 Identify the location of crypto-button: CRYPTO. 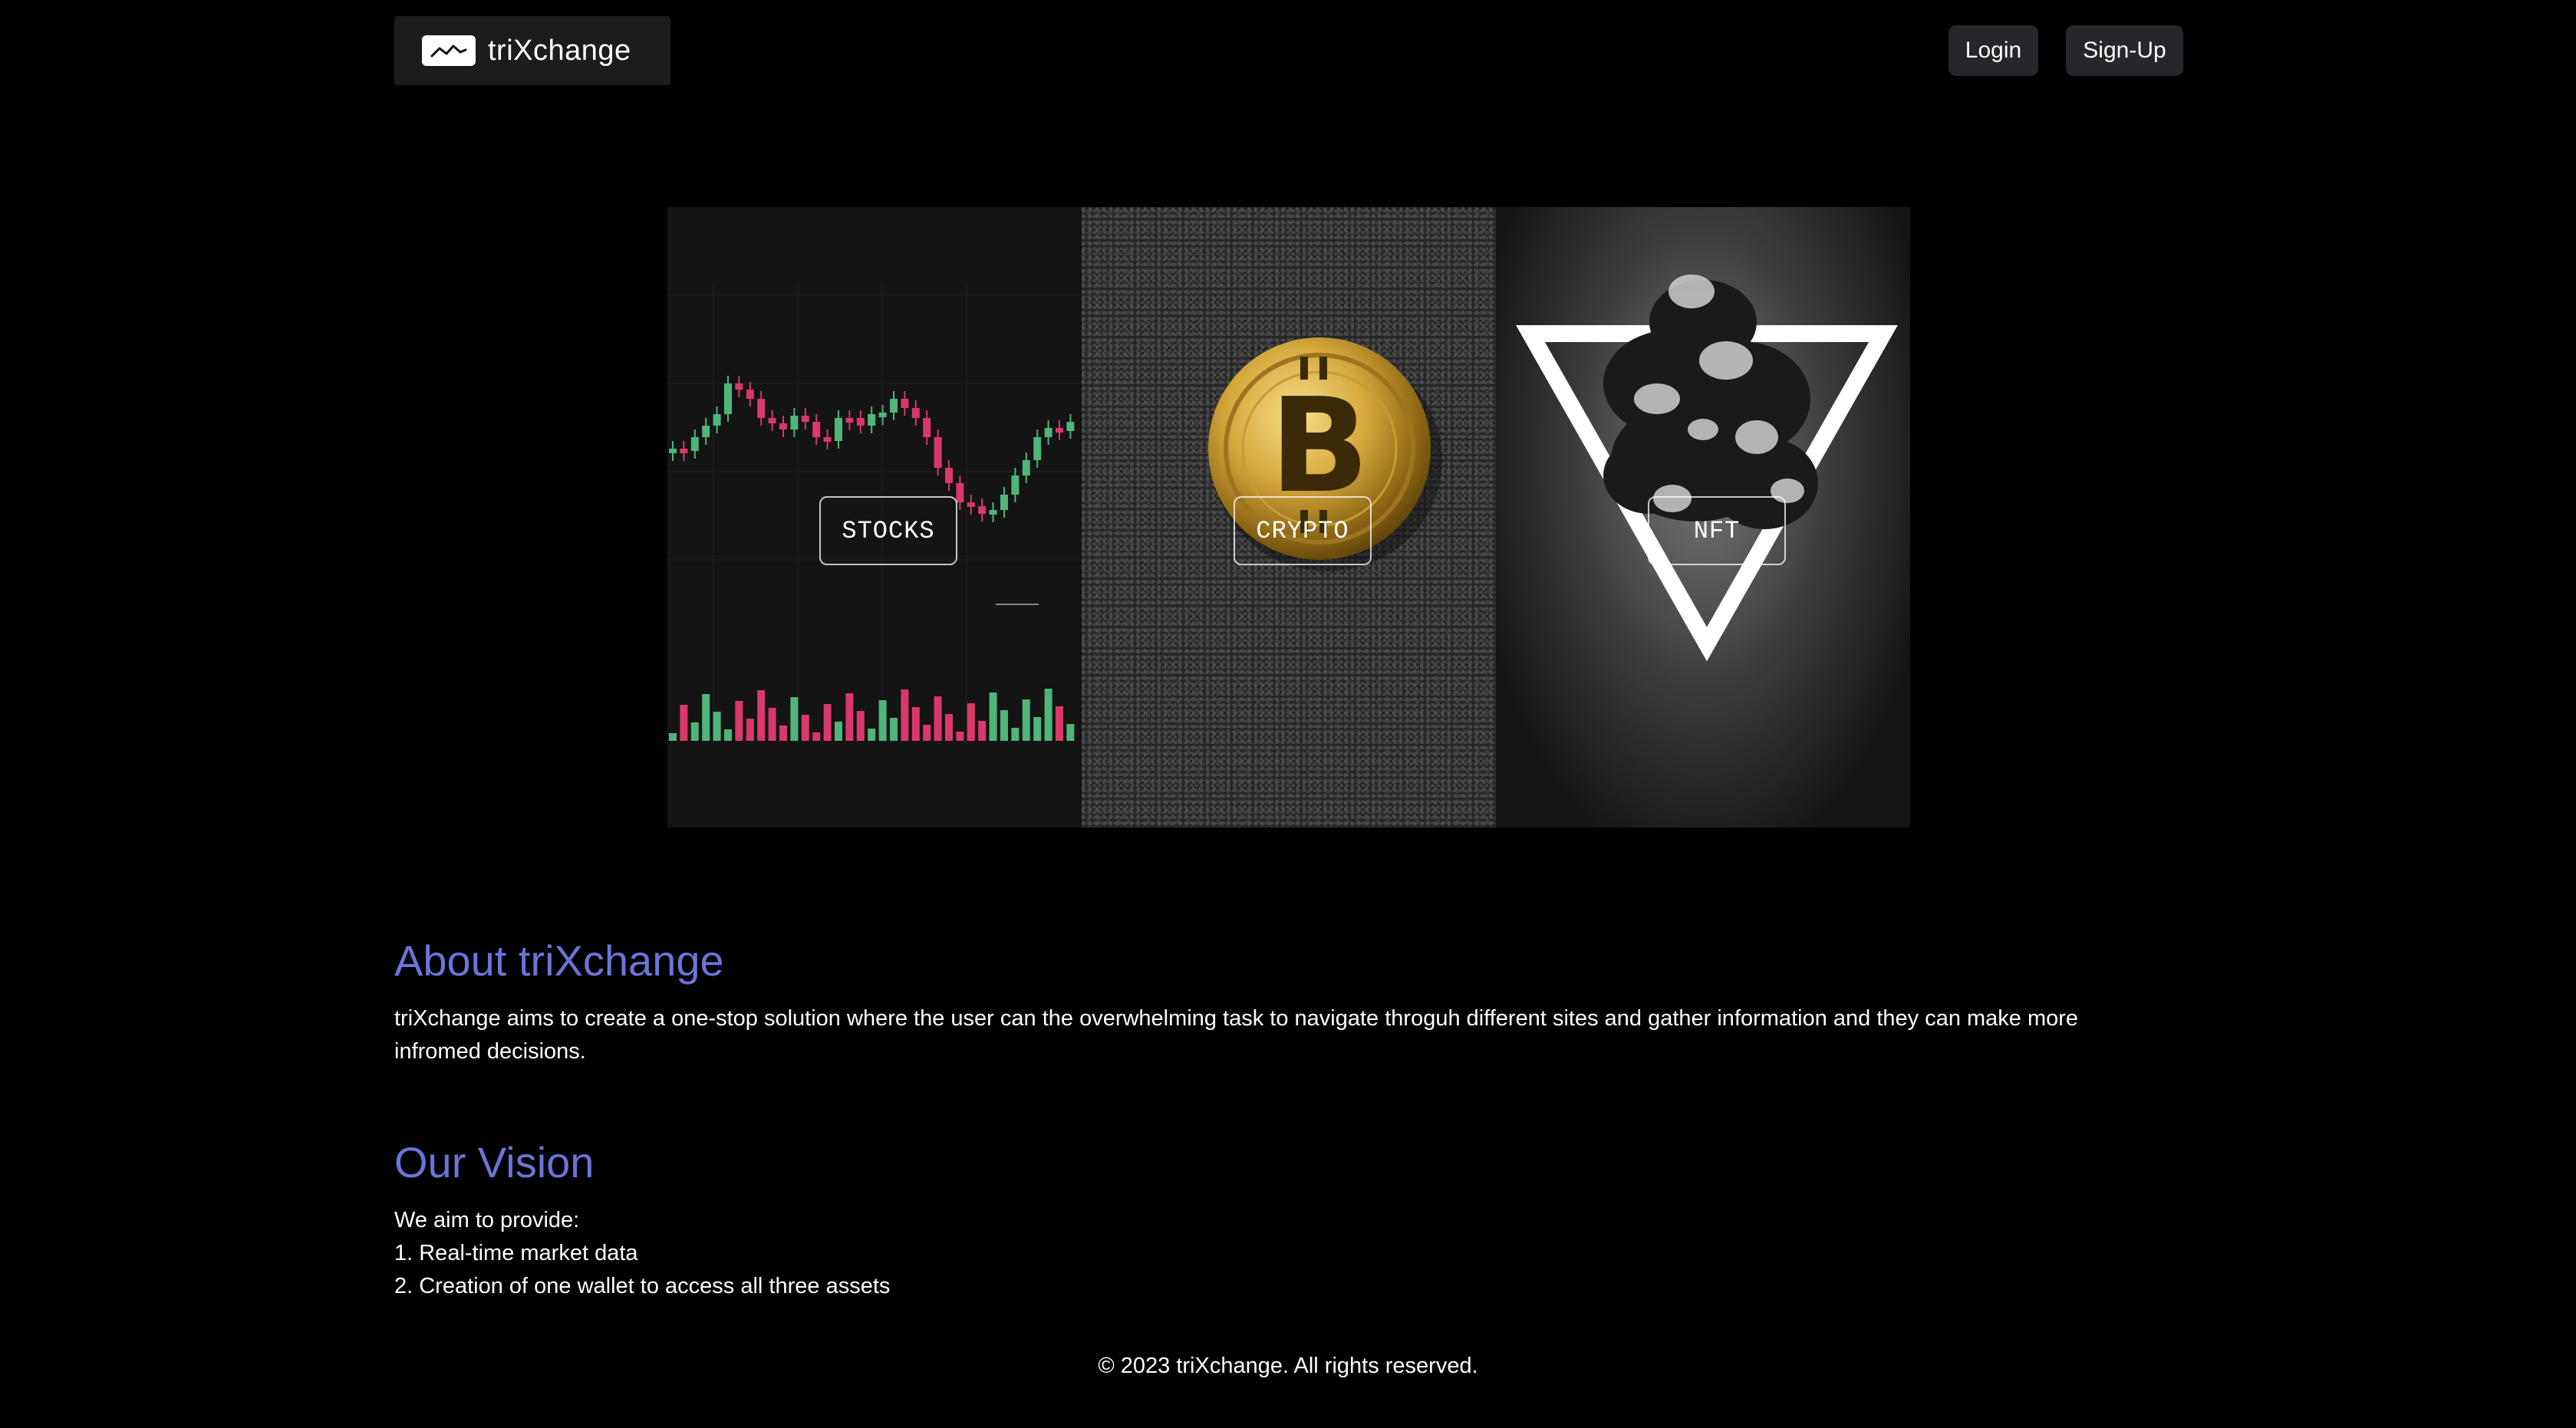
(1303, 530).